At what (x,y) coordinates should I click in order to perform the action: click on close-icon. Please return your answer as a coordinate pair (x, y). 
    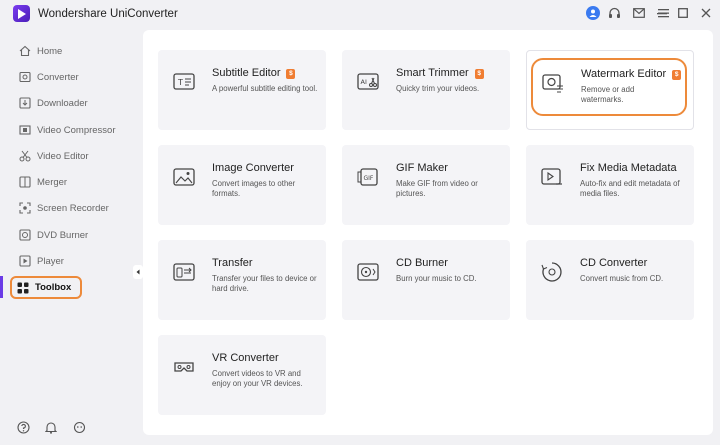
    Looking at the image, I should click on (706, 13).